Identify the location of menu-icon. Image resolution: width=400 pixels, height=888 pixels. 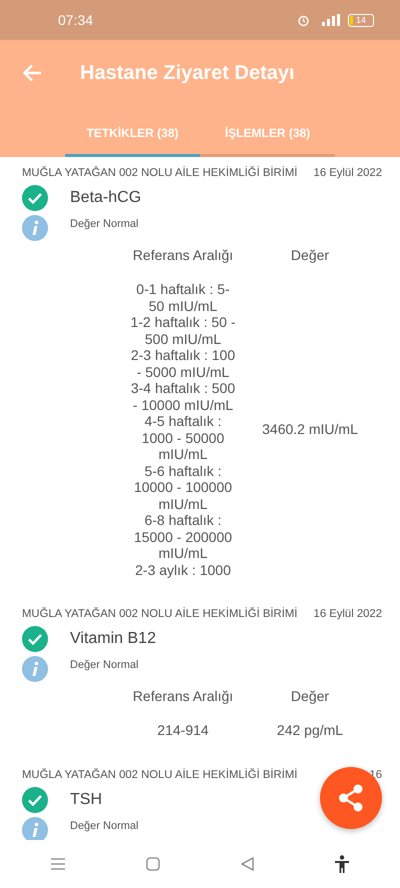
(57, 864).